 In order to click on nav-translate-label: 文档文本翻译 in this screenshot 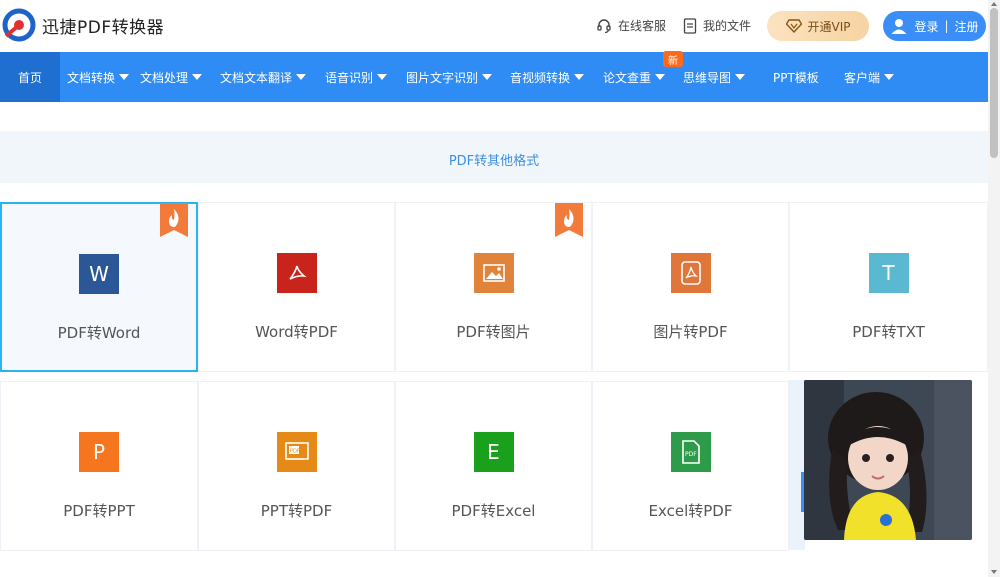, I will do `click(256, 77)`.